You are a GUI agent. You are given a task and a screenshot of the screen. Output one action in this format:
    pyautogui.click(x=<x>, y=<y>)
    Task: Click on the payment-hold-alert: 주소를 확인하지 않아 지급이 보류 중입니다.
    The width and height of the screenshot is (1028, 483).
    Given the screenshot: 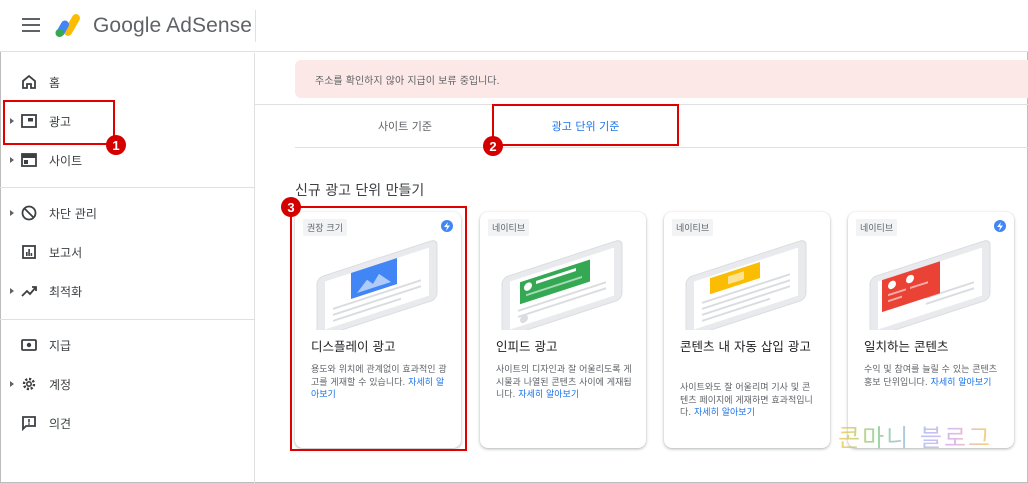 What is the action you would take?
    pyautogui.click(x=661, y=79)
    